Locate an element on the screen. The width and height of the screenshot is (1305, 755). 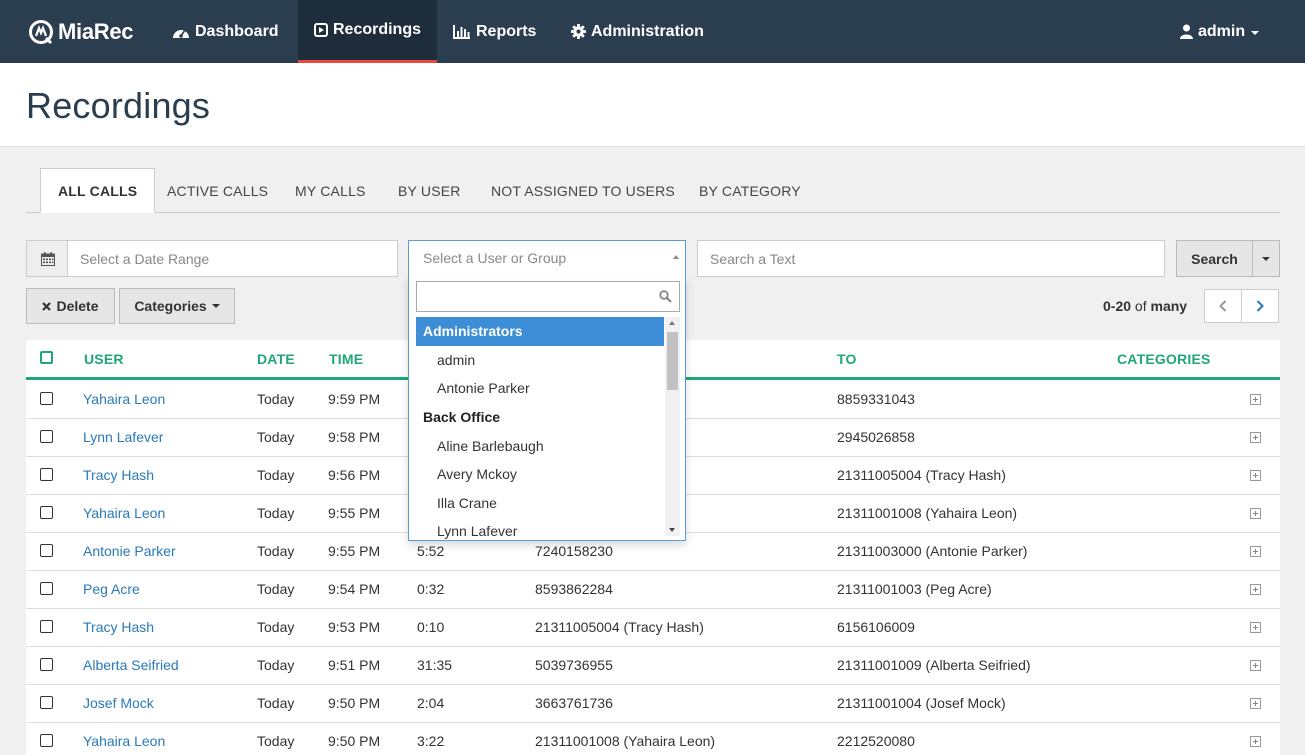
dropdown-option: Avery Mckoy is located at coordinates (540, 474).